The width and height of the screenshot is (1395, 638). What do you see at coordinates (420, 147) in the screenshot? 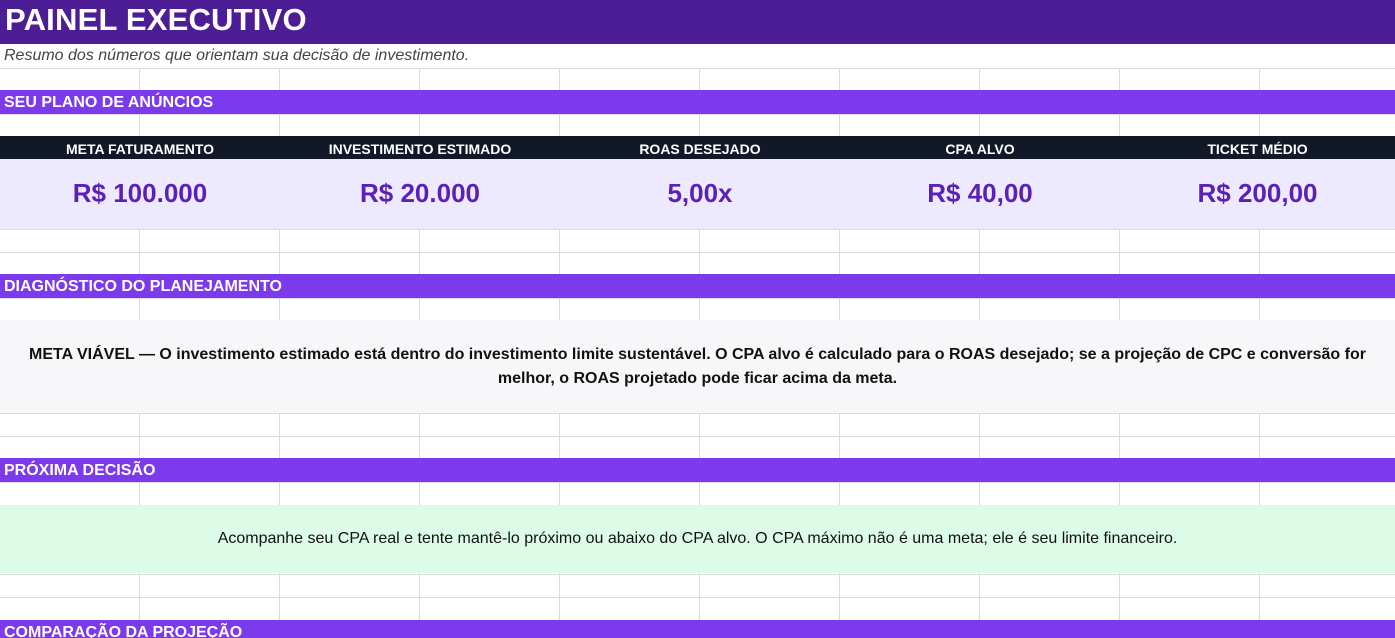
I see `kpi-label-estimated-investment: INVESTIMENTO ESTIMADO` at bounding box center [420, 147].